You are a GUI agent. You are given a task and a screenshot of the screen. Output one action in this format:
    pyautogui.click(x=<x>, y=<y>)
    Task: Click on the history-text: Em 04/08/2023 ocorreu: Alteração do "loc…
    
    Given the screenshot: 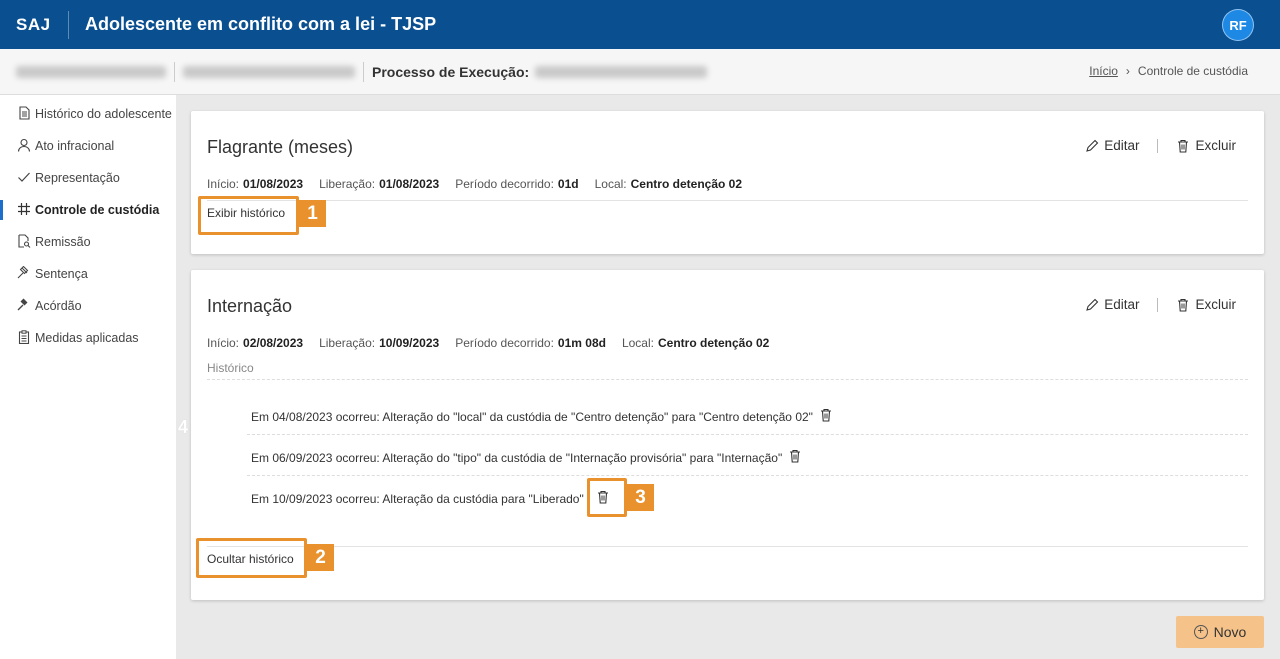 What is the action you would take?
    pyautogui.click(x=532, y=416)
    